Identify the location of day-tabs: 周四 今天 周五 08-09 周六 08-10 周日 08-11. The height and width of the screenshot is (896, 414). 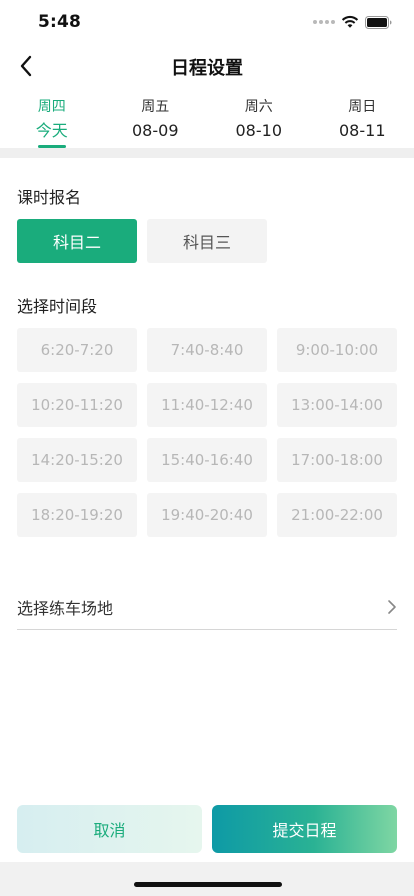
(207, 120).